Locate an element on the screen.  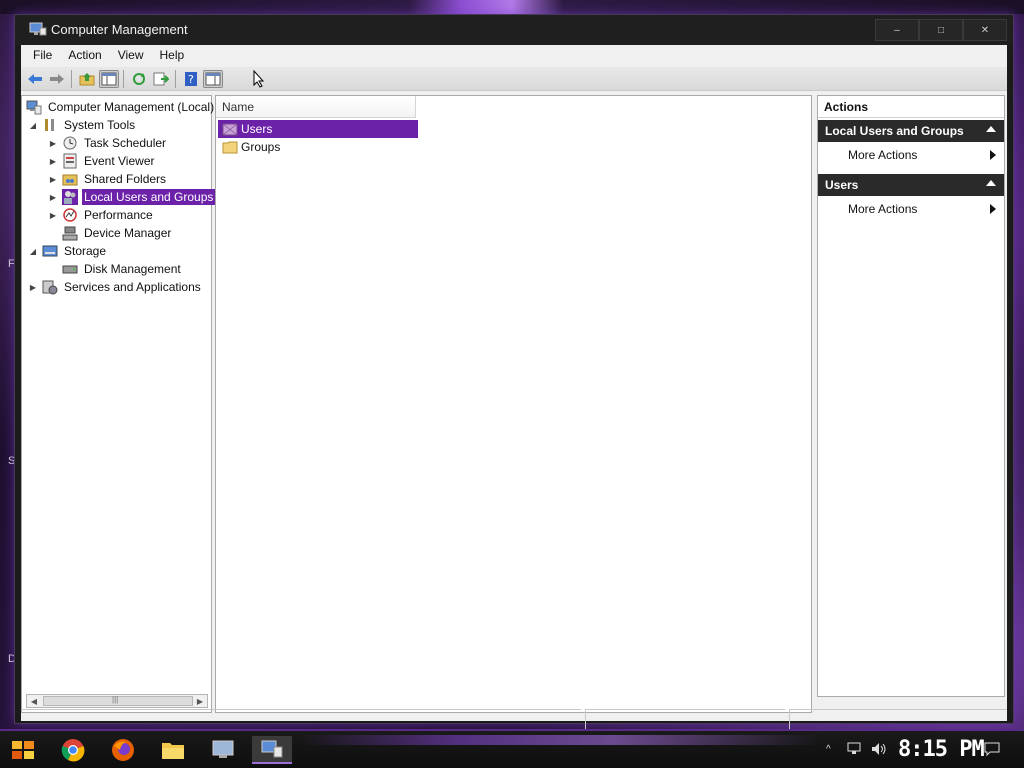
menu-file: File is located at coordinates (42, 55).